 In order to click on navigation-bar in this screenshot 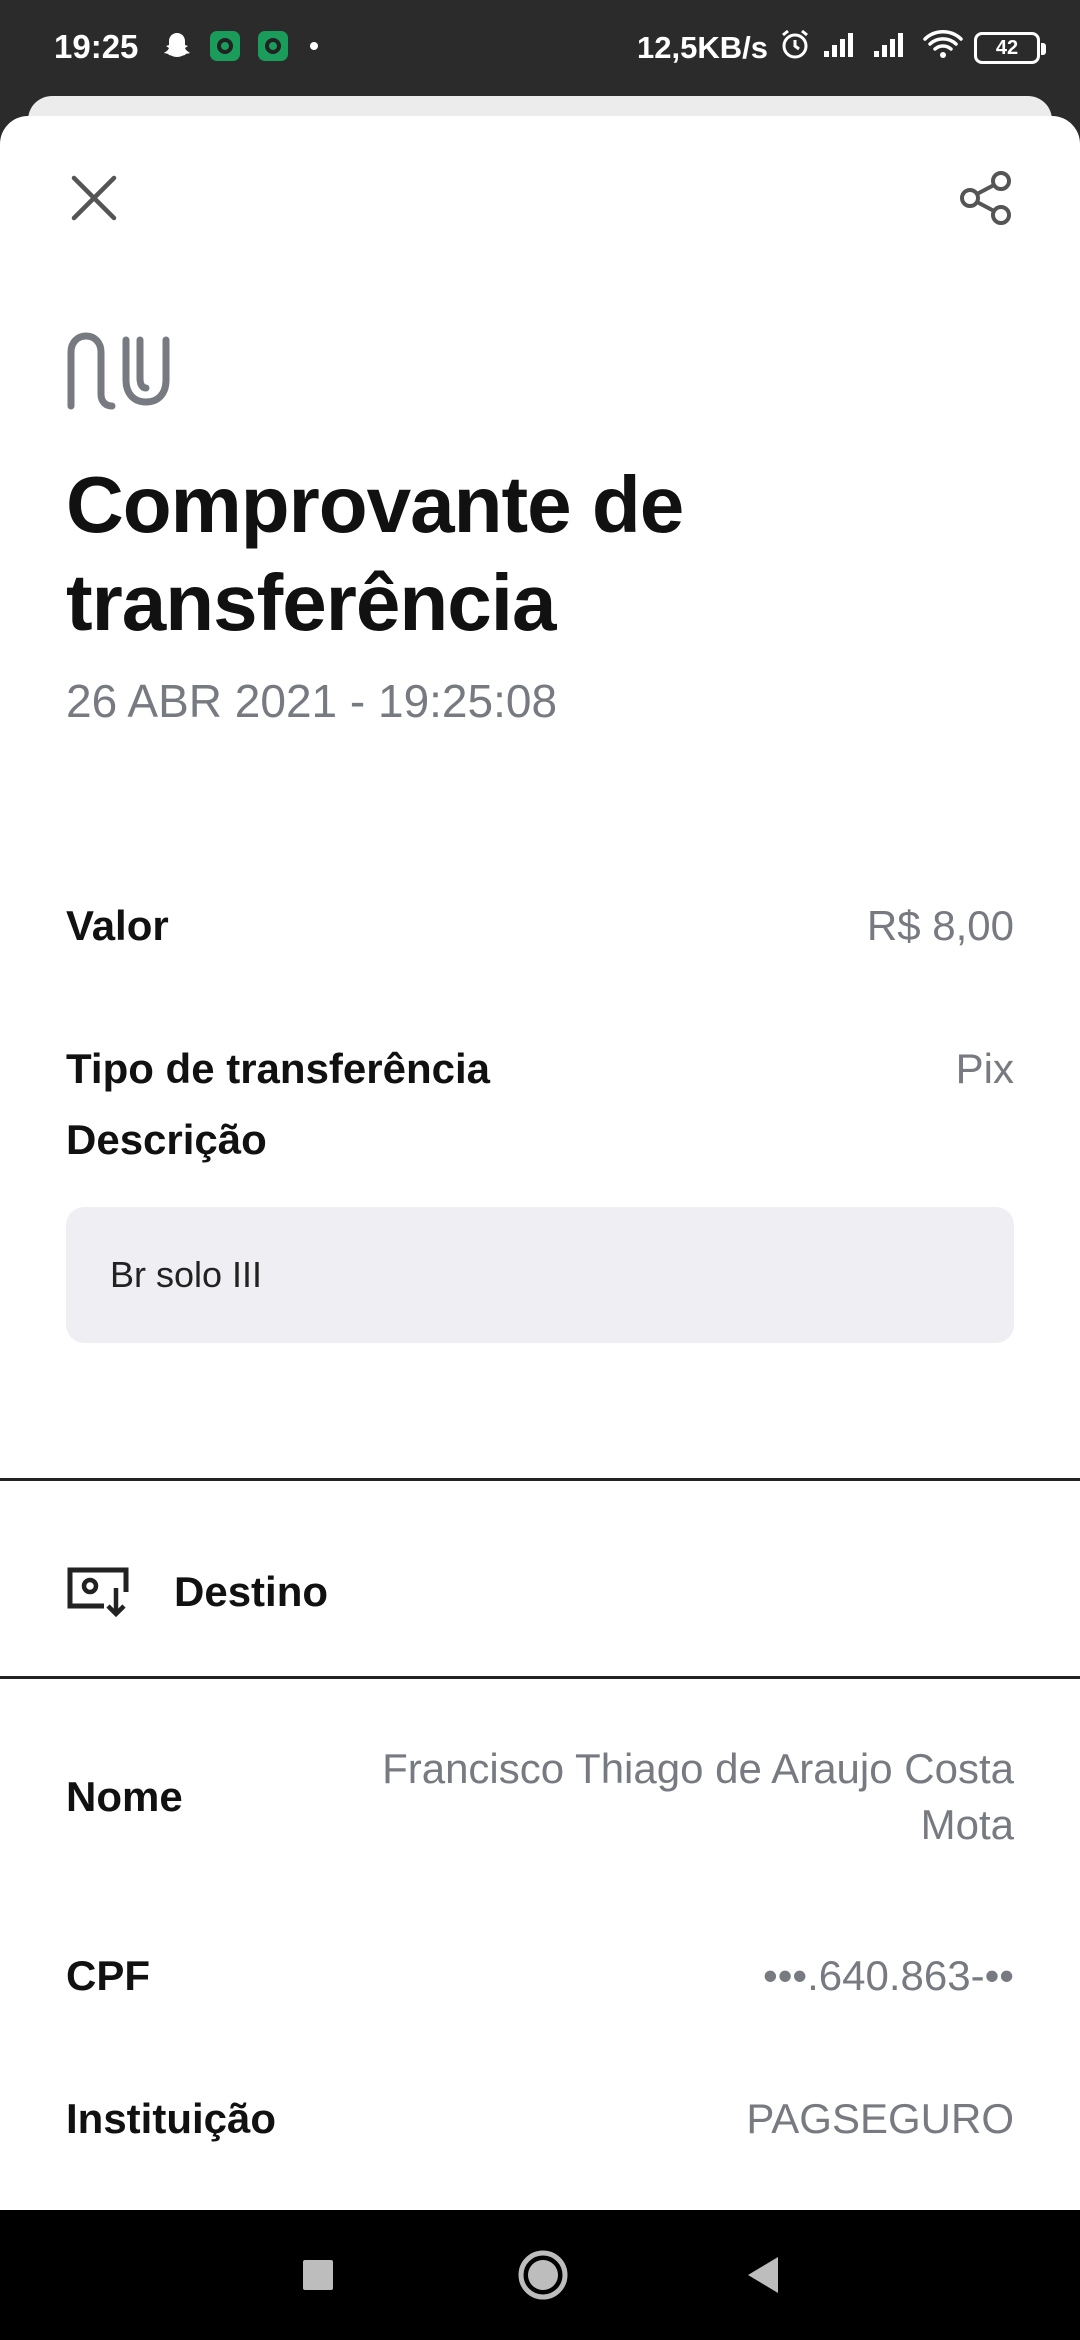, I will do `click(540, 2275)`.